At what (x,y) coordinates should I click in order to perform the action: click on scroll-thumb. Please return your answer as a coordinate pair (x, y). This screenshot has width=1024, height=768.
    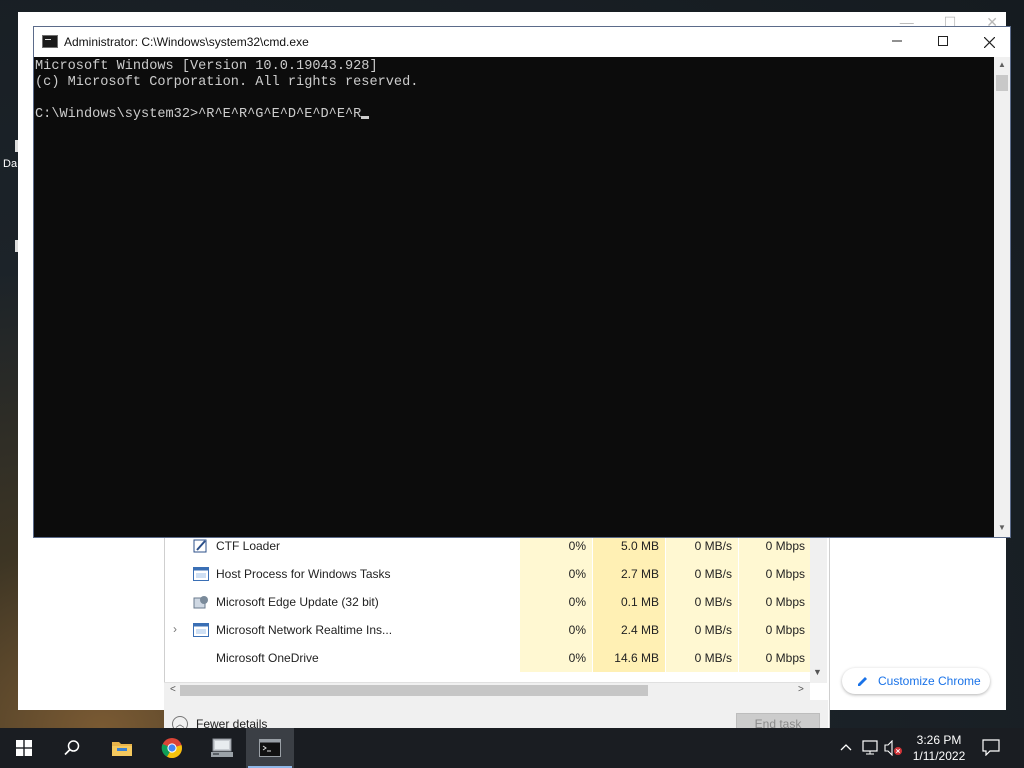
    Looking at the image, I should click on (1002, 83).